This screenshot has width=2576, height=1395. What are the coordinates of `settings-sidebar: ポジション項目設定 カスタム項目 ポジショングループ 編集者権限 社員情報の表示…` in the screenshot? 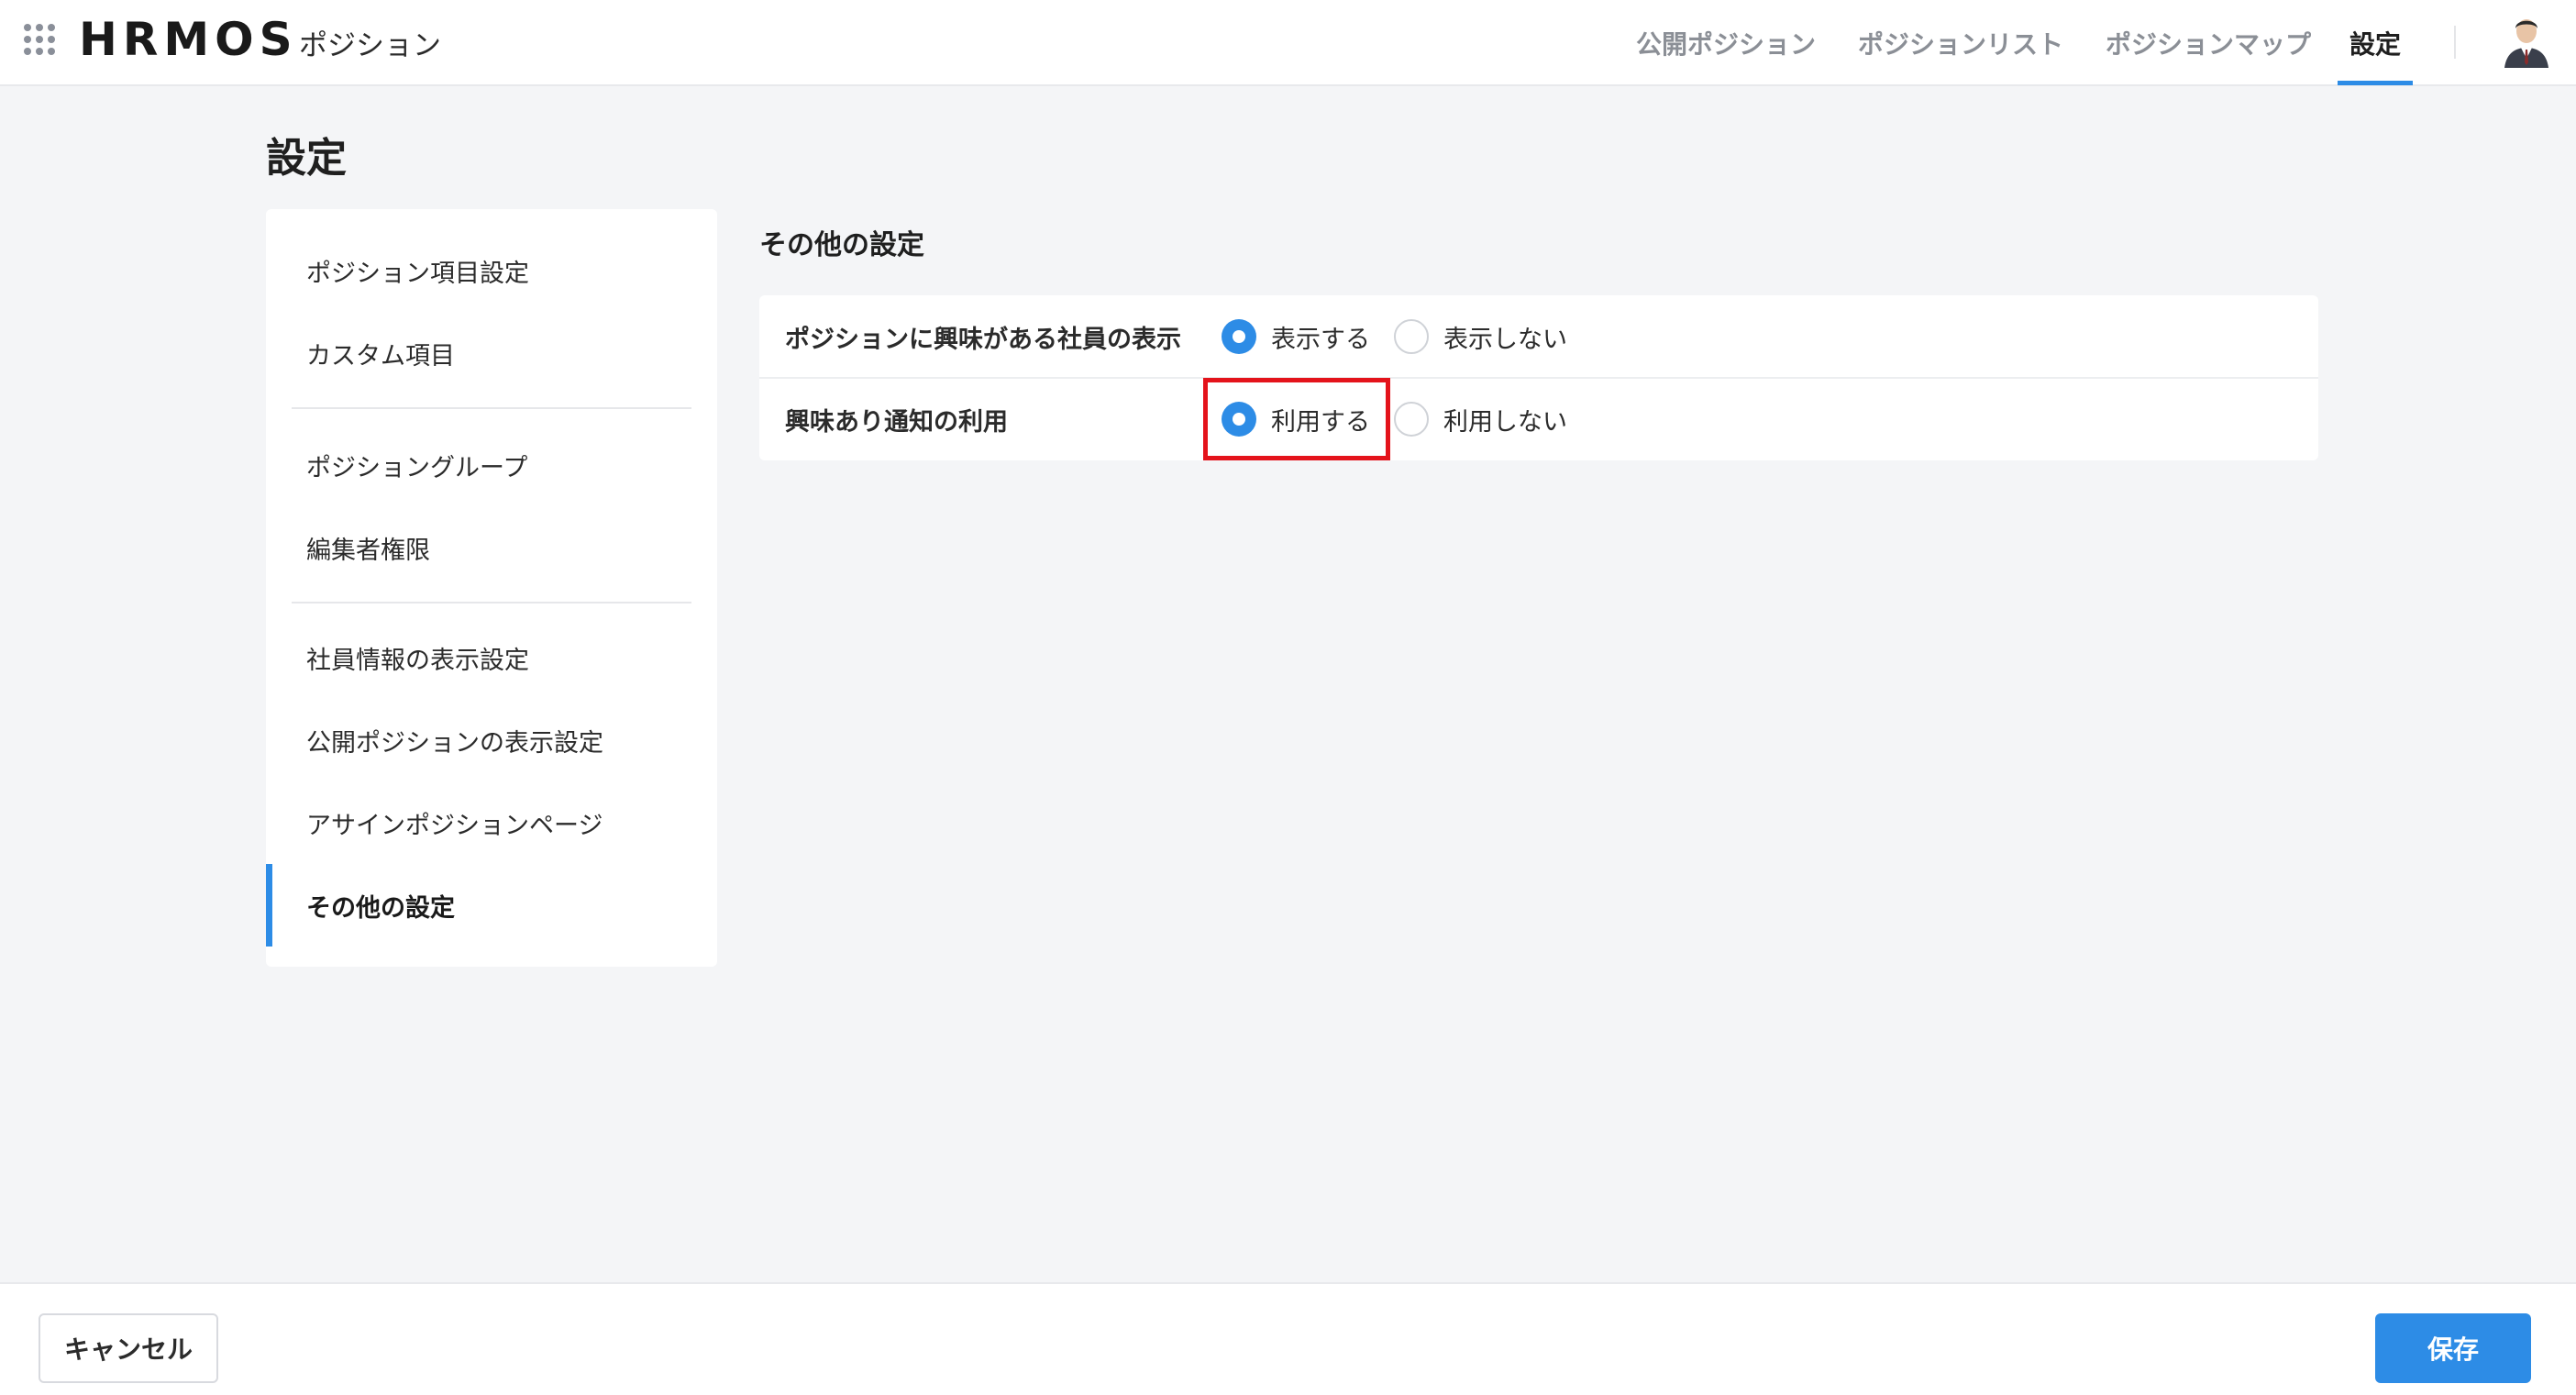 It's located at (491, 588).